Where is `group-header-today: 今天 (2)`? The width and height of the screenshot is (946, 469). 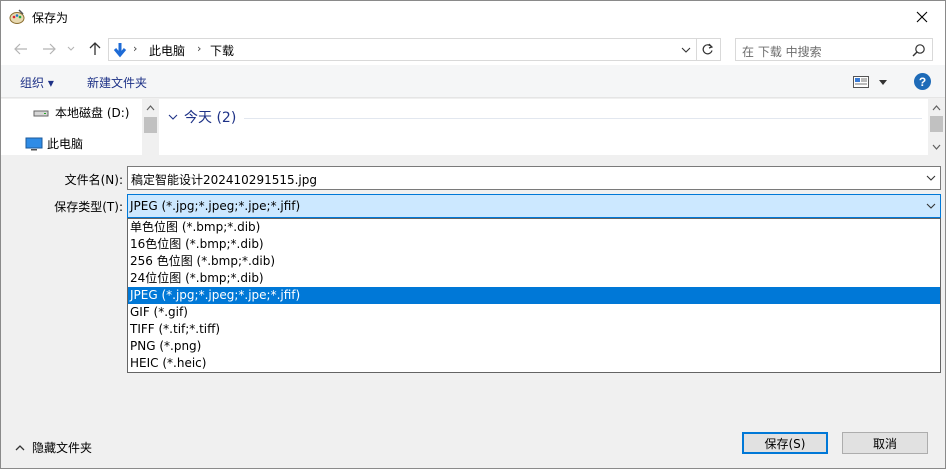
group-header-today: 今天 (2) is located at coordinates (202, 117).